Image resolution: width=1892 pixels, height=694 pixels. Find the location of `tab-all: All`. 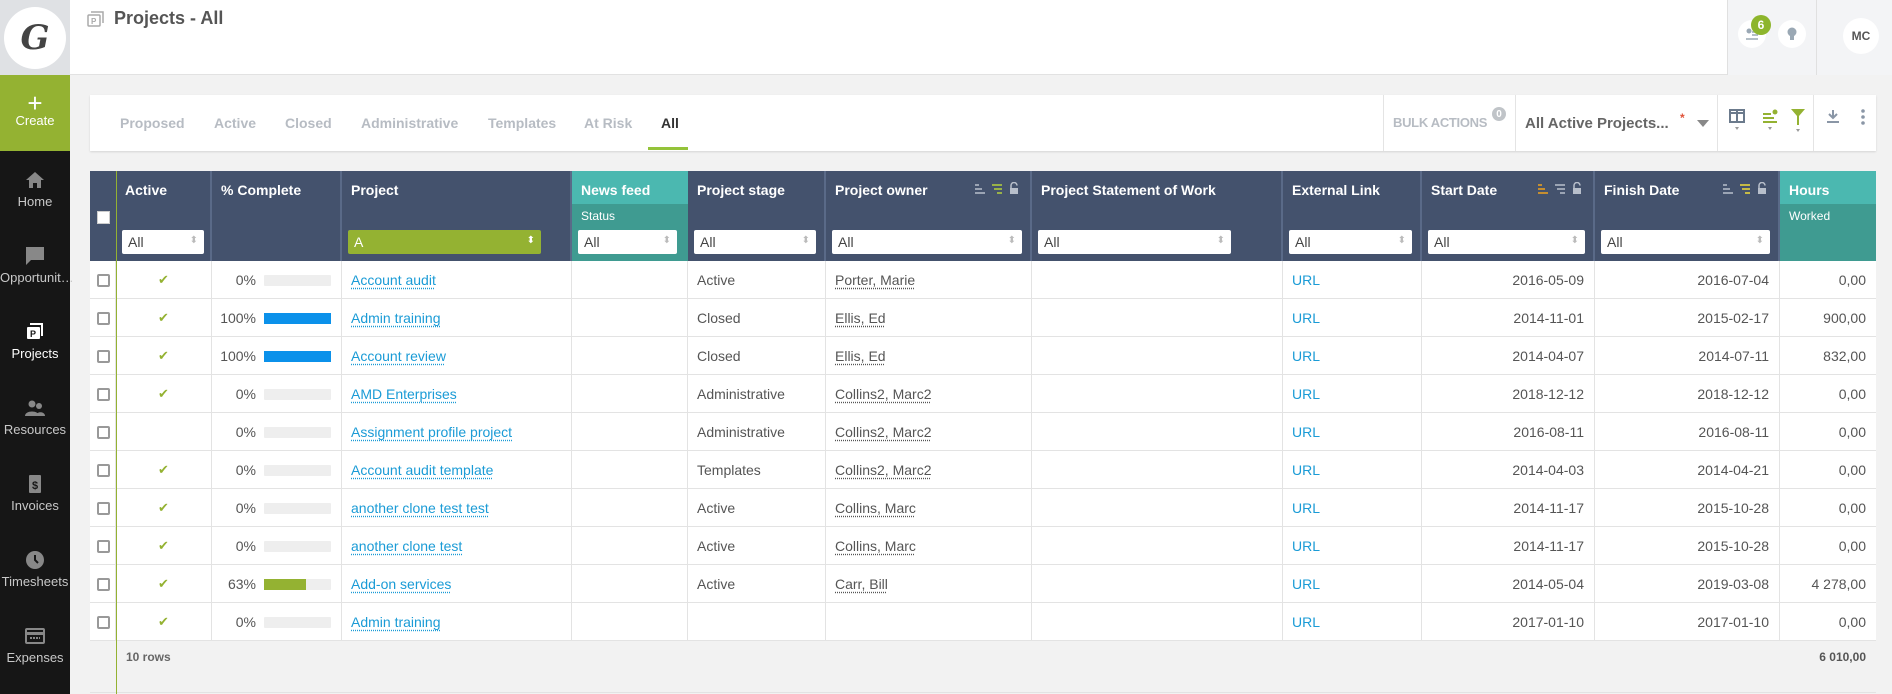

tab-all: All is located at coordinates (670, 123).